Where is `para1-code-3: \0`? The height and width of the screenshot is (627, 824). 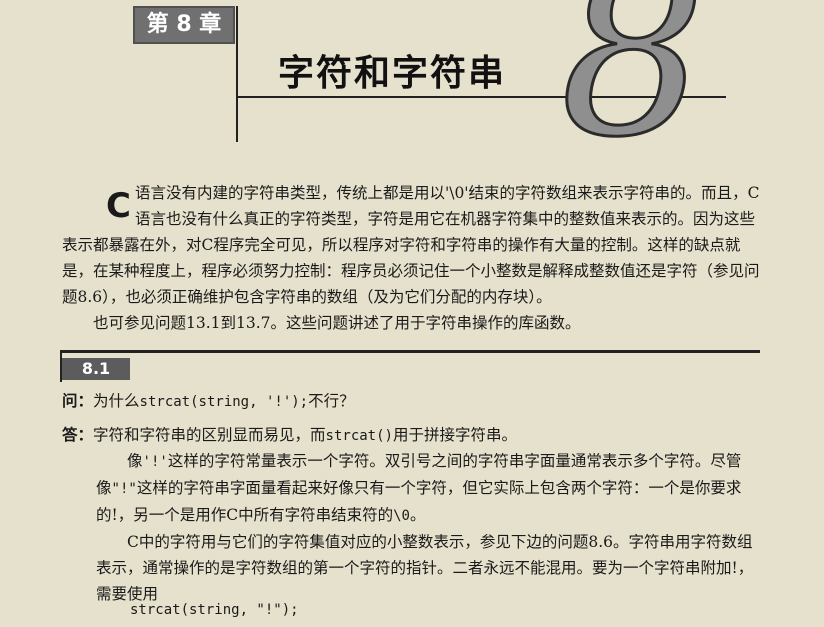
para1-code-3: \0 is located at coordinates (401, 516).